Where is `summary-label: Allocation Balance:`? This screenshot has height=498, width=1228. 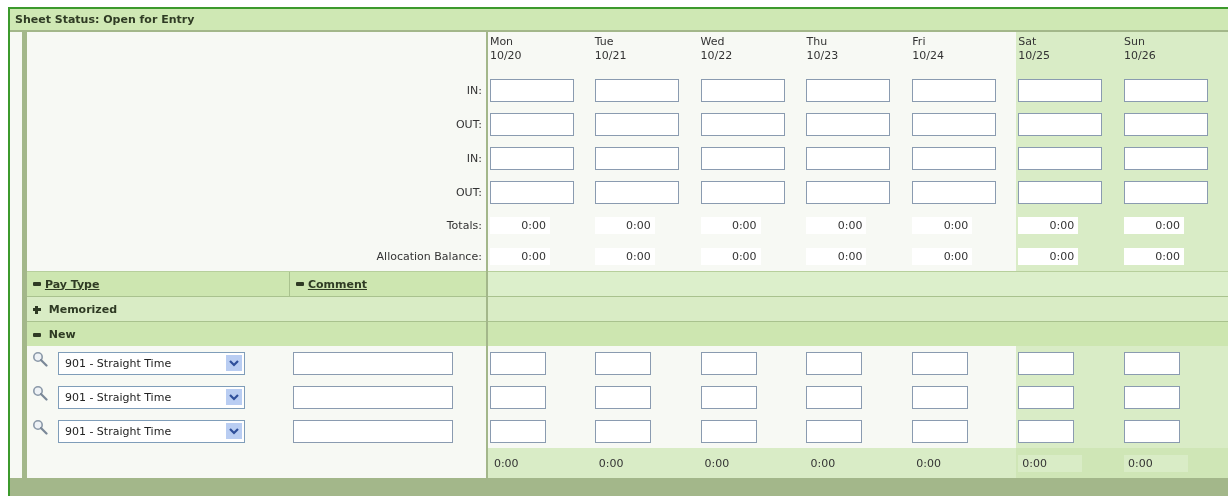 summary-label: Allocation Balance: is located at coordinates (429, 256).